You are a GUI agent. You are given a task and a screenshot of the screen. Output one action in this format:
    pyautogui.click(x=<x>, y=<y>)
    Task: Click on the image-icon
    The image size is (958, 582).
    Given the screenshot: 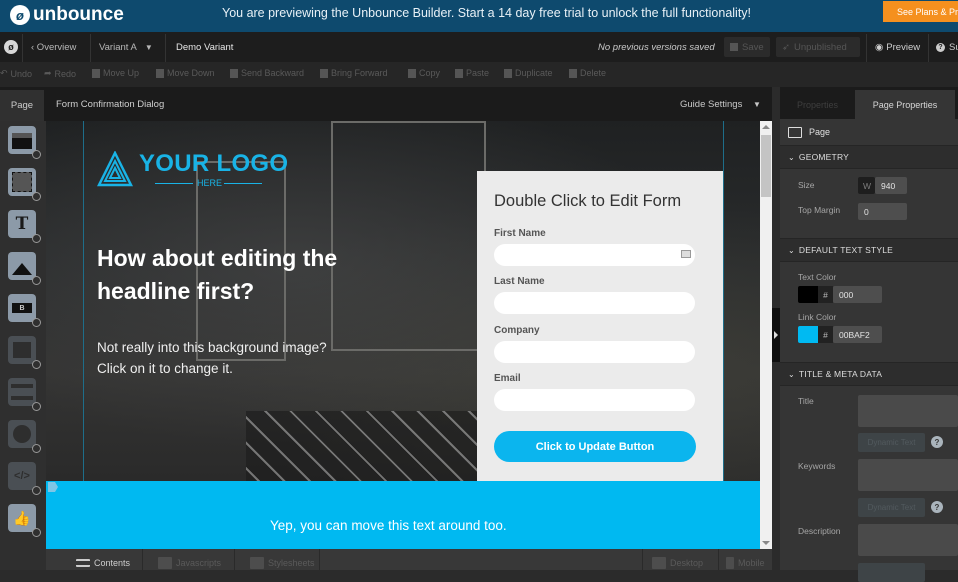 What is the action you would take?
    pyautogui.click(x=22, y=269)
    